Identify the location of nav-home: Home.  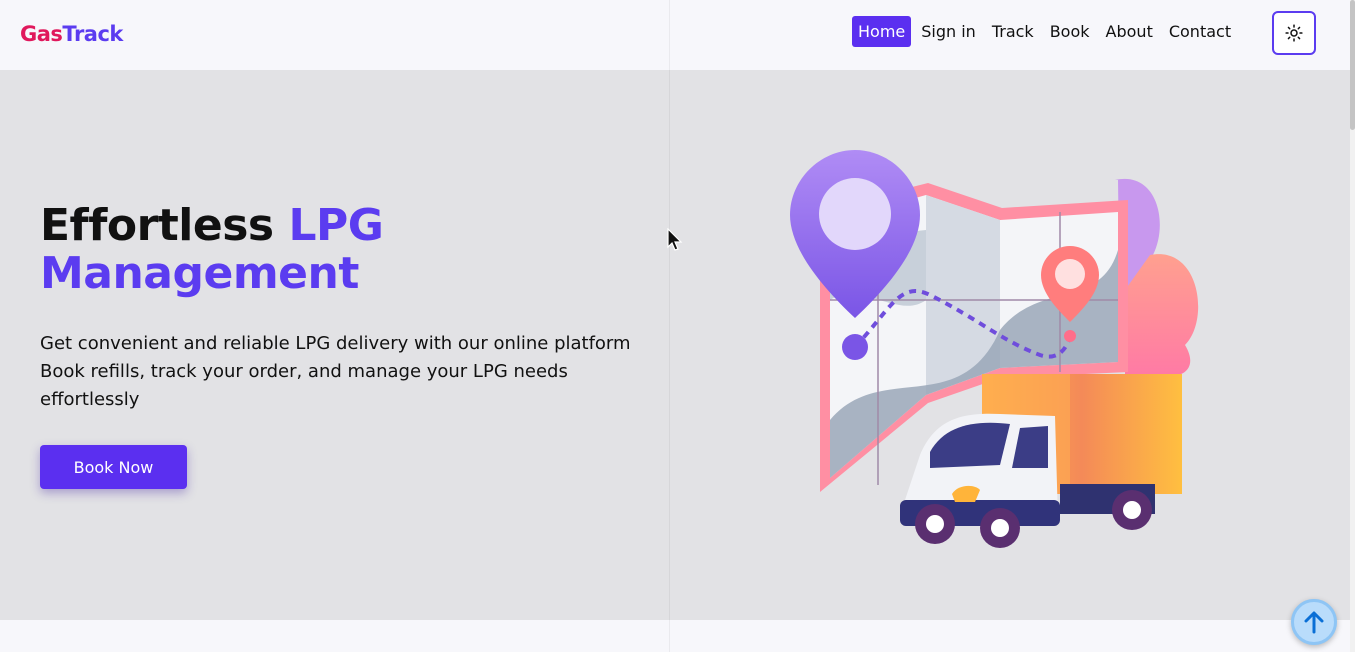
(882, 31).